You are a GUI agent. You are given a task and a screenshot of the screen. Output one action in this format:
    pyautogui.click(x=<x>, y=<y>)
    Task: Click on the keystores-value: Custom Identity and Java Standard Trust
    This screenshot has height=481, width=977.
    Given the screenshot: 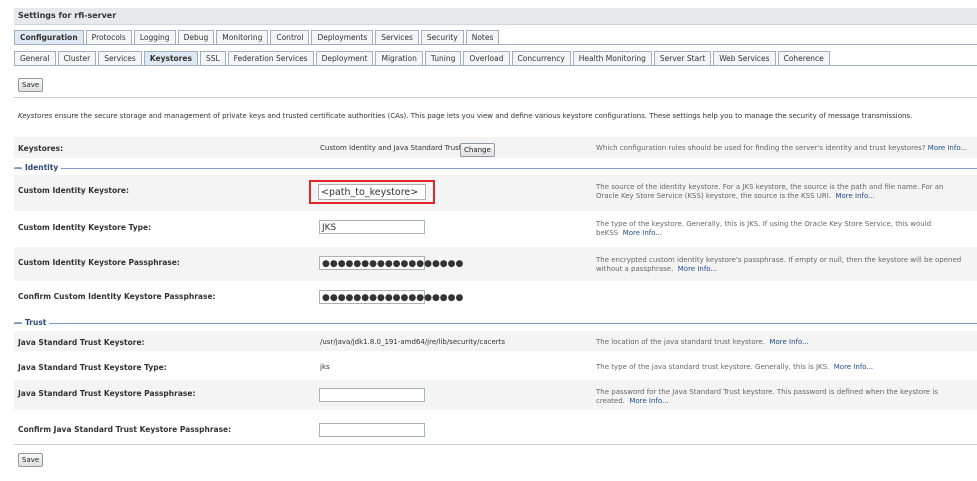 What is the action you would take?
    pyautogui.click(x=391, y=148)
    